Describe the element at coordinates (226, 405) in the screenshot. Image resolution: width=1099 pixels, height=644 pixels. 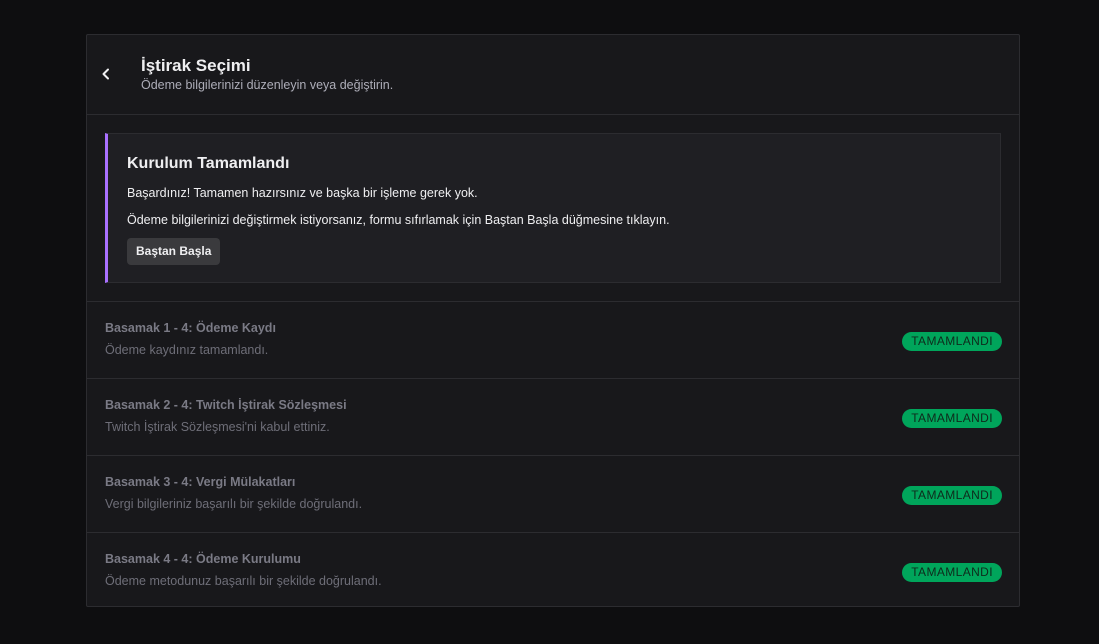
I see `step-title: Basamak 2 - 4: Twitch İştirak Sözleşmesi` at that location.